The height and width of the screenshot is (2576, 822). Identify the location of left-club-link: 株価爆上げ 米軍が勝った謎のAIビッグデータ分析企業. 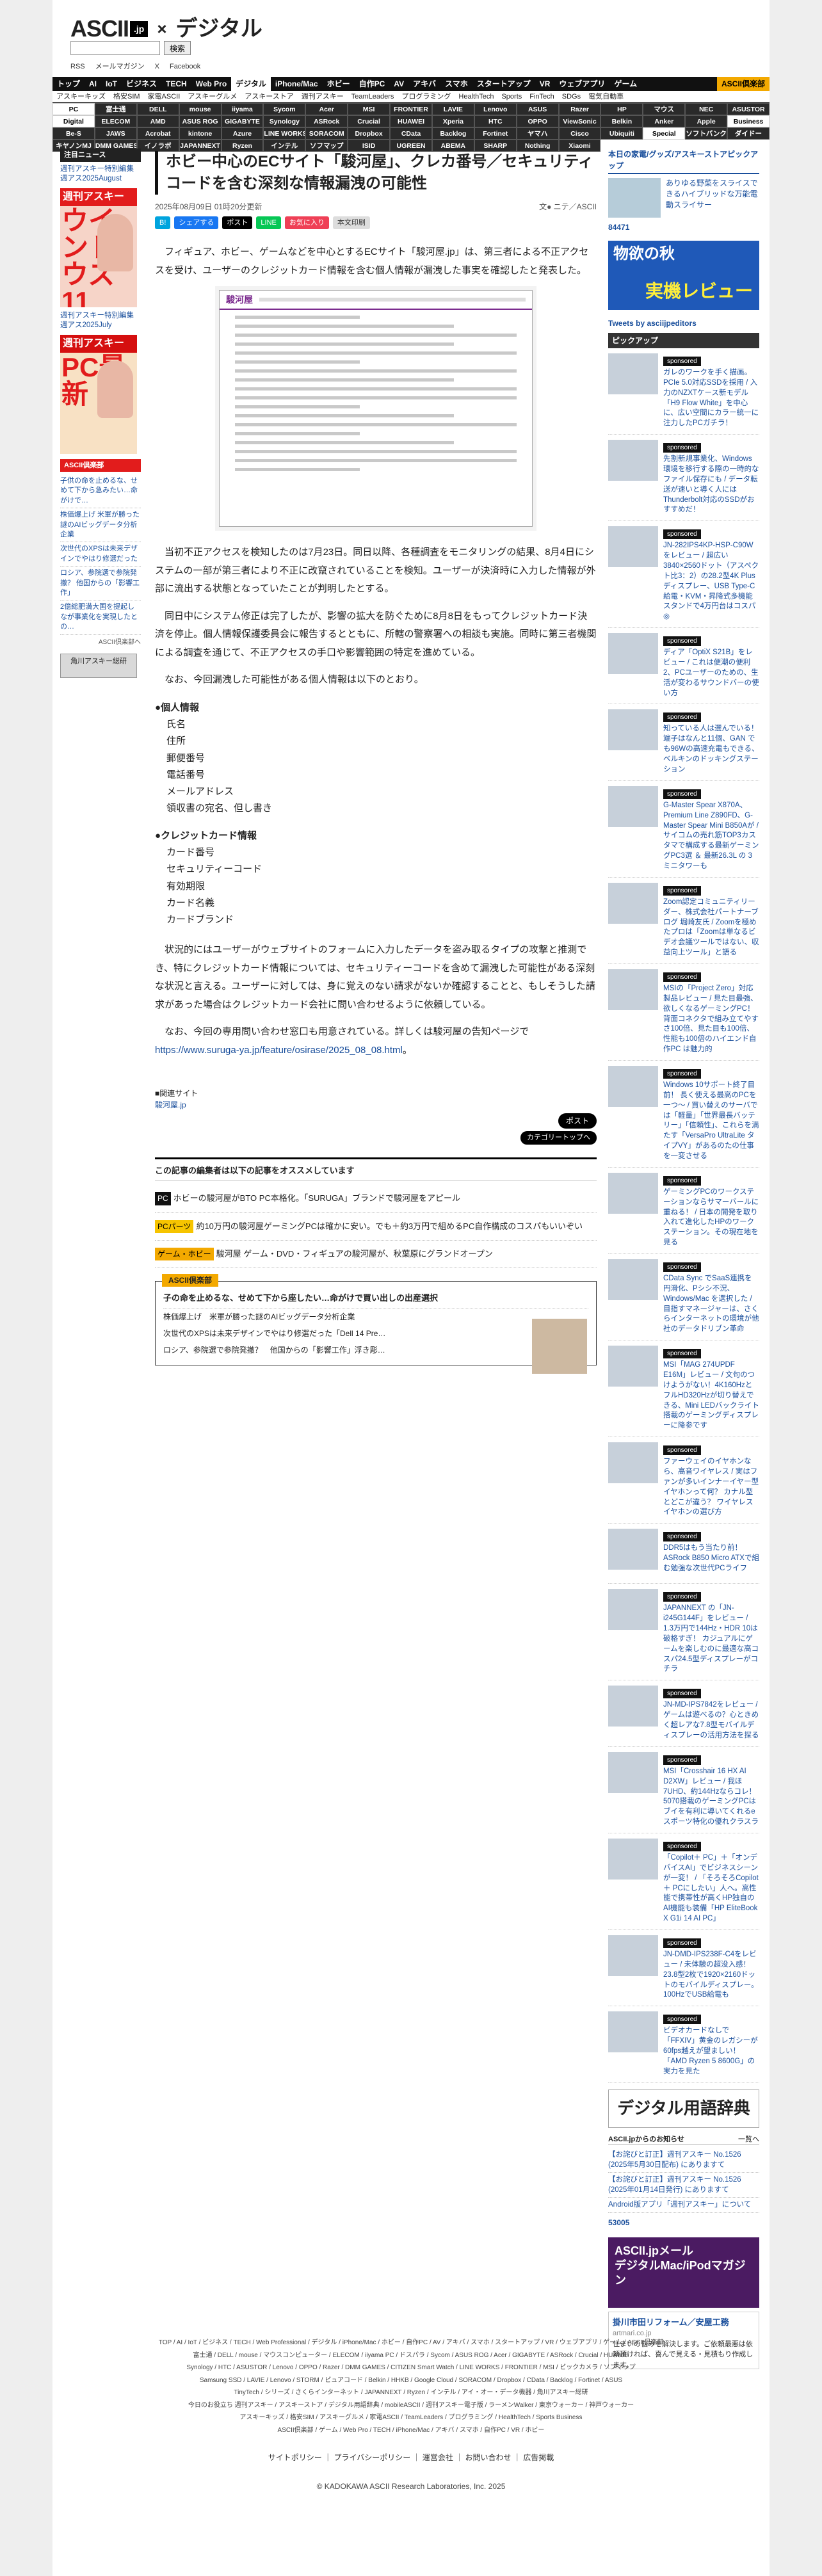
(100, 525).